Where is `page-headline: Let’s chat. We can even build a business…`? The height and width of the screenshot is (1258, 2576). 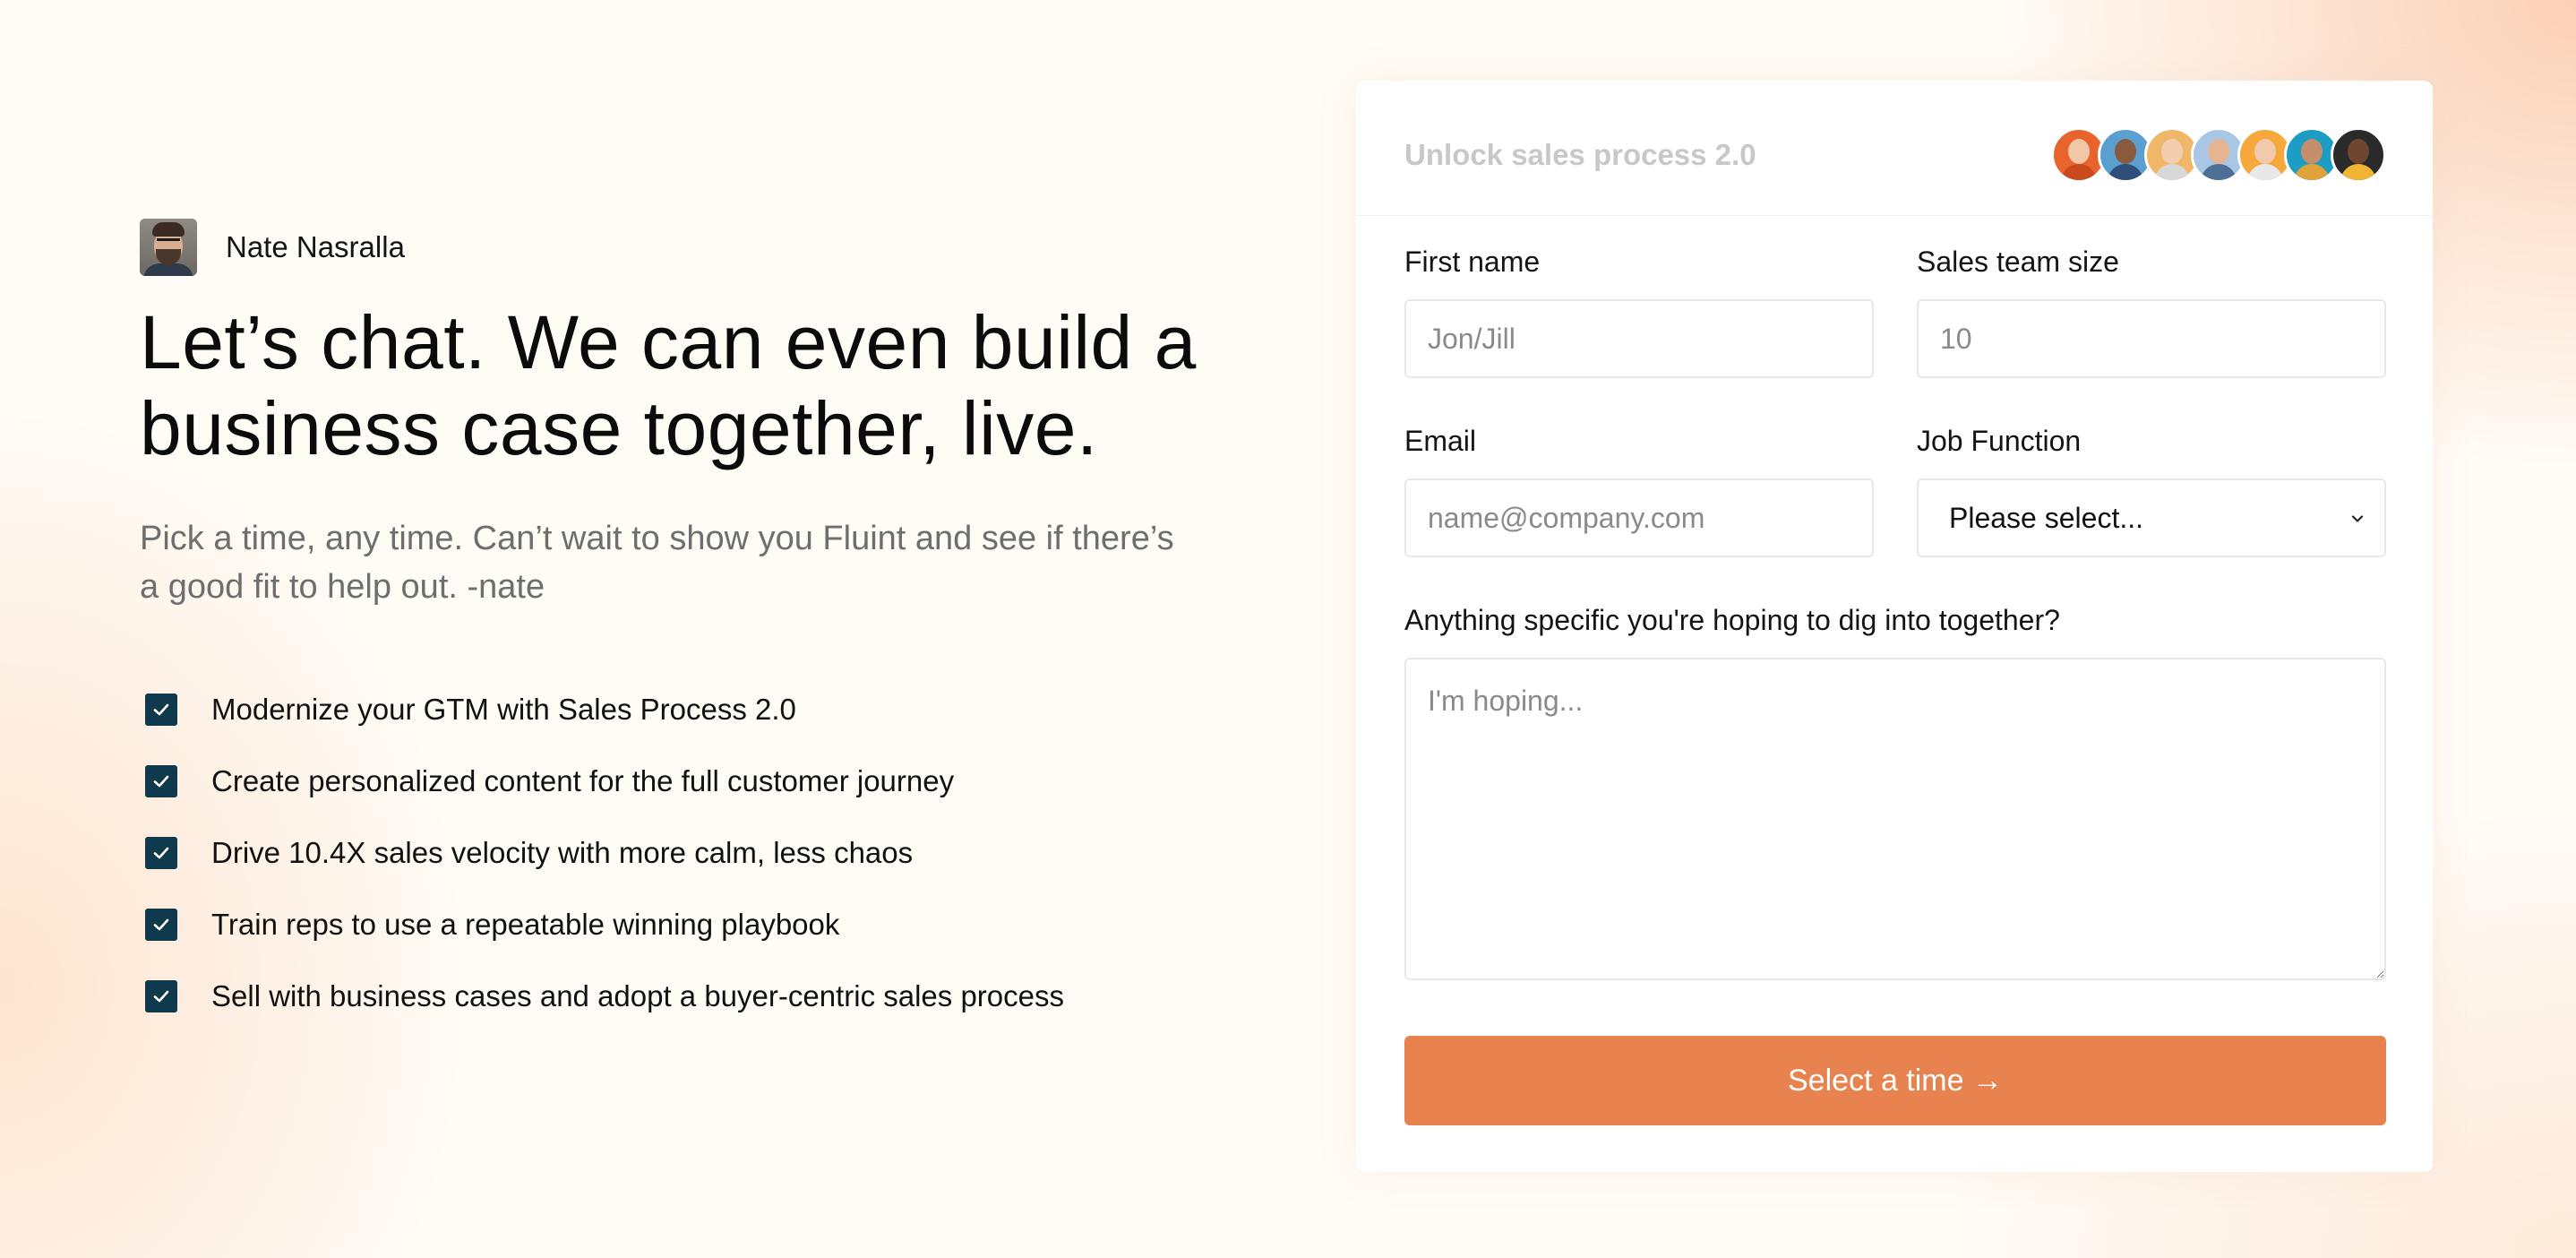
page-headline: Let’s chat. We can even build a business… is located at coordinates (668, 385).